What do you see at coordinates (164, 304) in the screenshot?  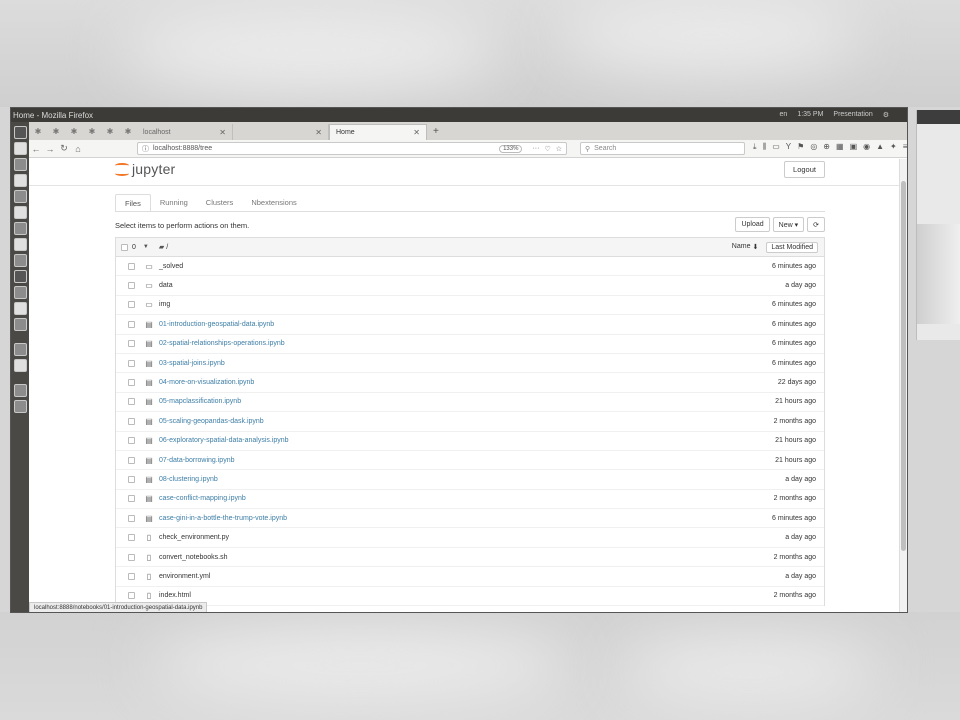 I see `file-name-link: img` at bounding box center [164, 304].